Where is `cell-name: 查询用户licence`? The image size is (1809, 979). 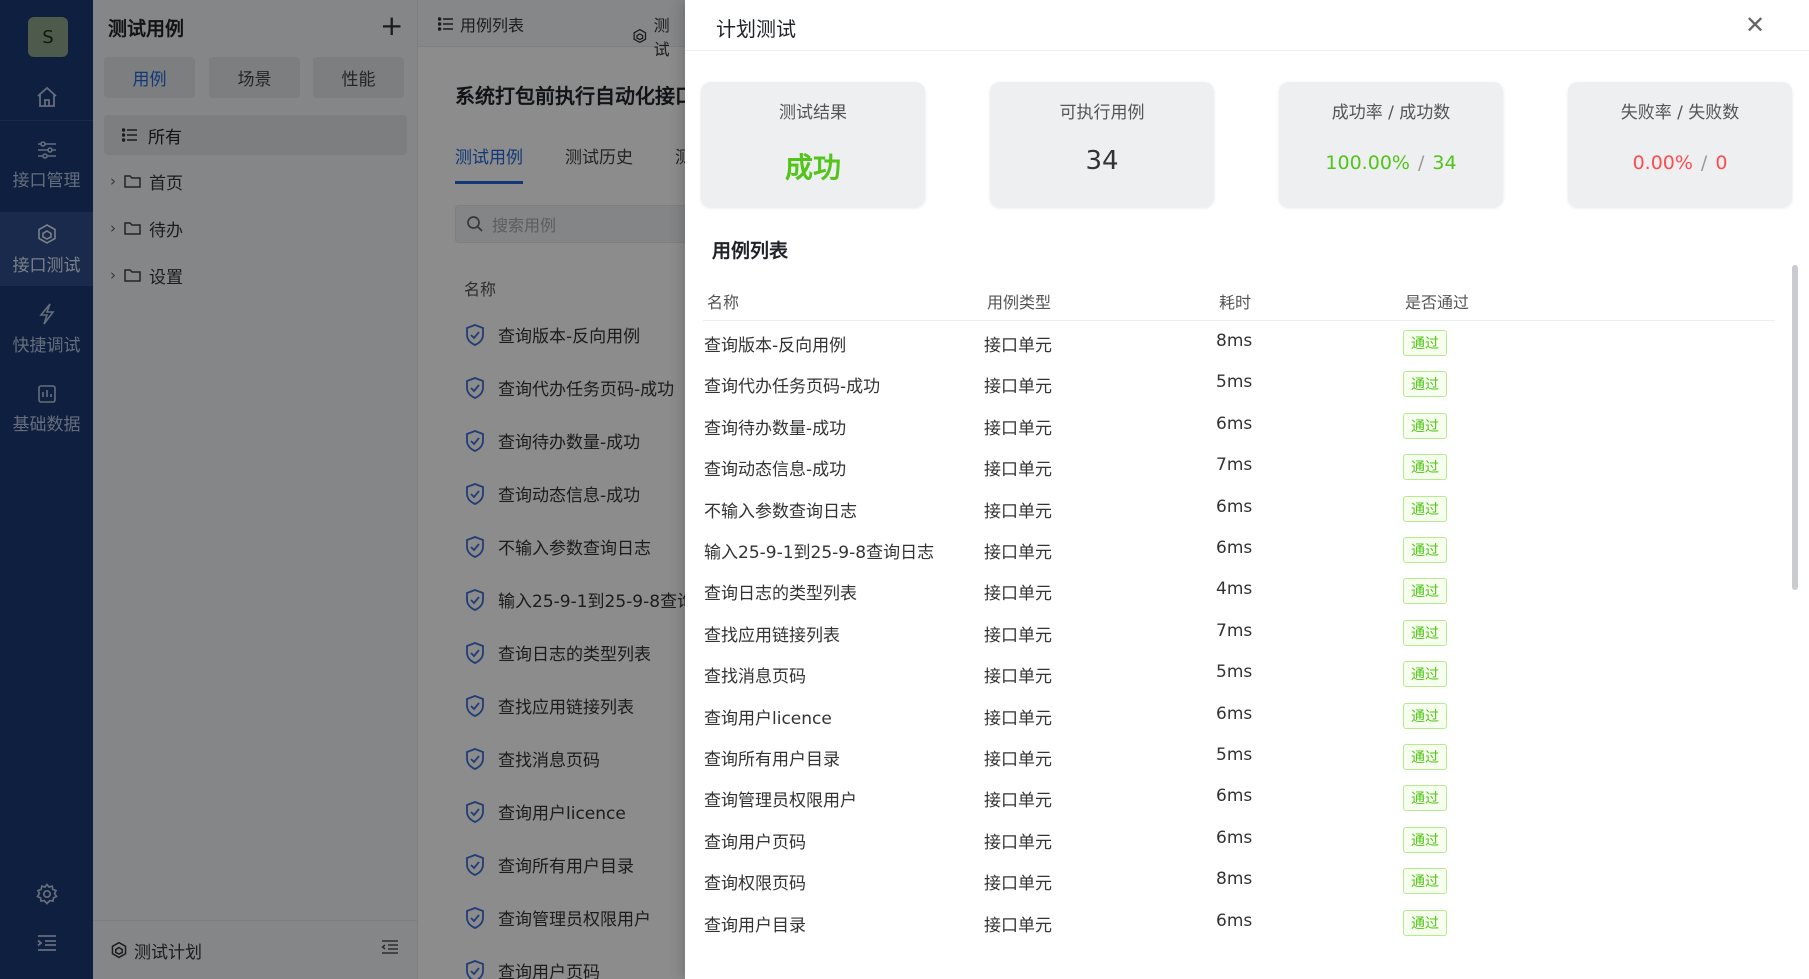 cell-name: 查询用户licence is located at coordinates (768, 718).